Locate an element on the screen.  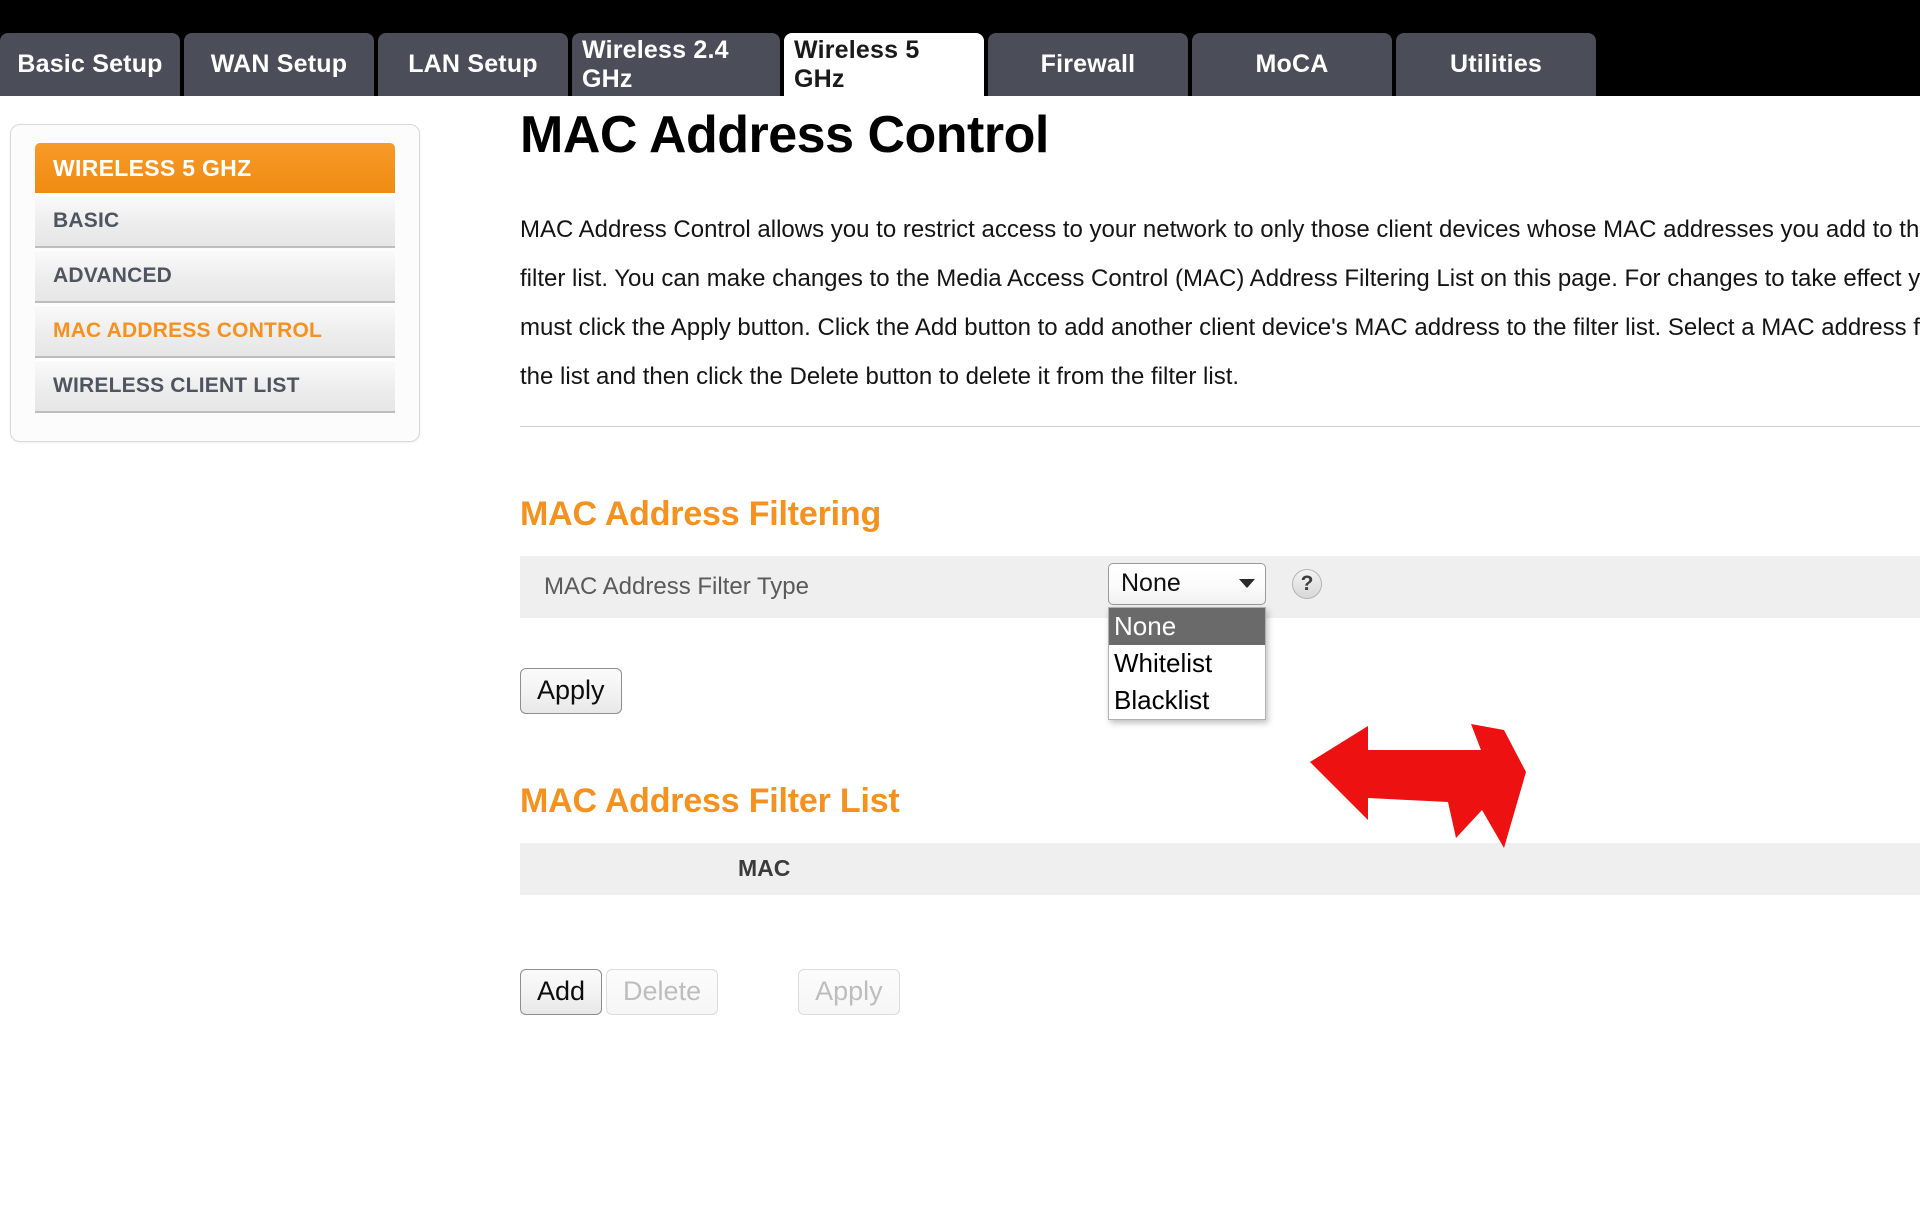
section-title-mac-address-filtering: MAC Address Filtering is located at coordinates (701, 513).